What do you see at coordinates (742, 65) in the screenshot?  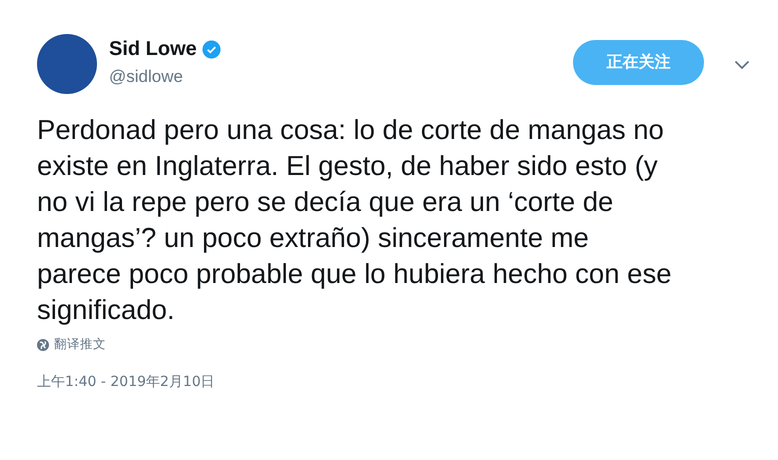 I see `chevron-down-icon` at bounding box center [742, 65].